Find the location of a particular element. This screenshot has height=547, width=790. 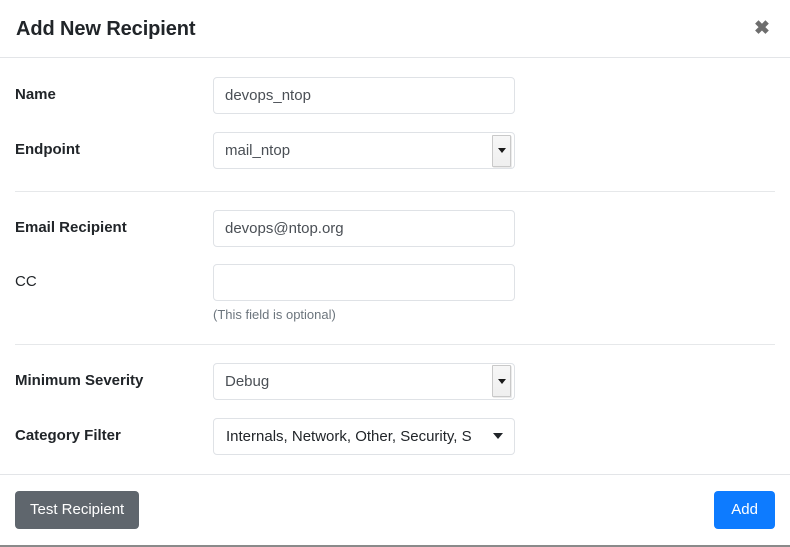

add-button: Add is located at coordinates (744, 510).